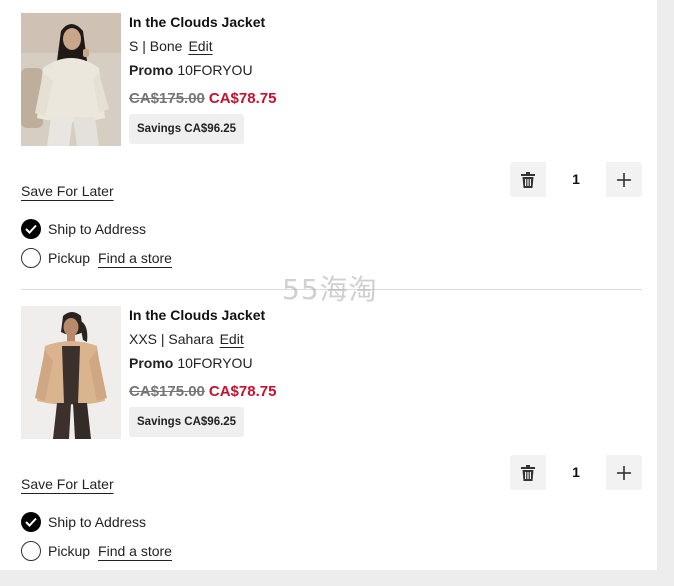  What do you see at coordinates (171, 339) in the screenshot?
I see `variant-text: XXS | Sahara` at bounding box center [171, 339].